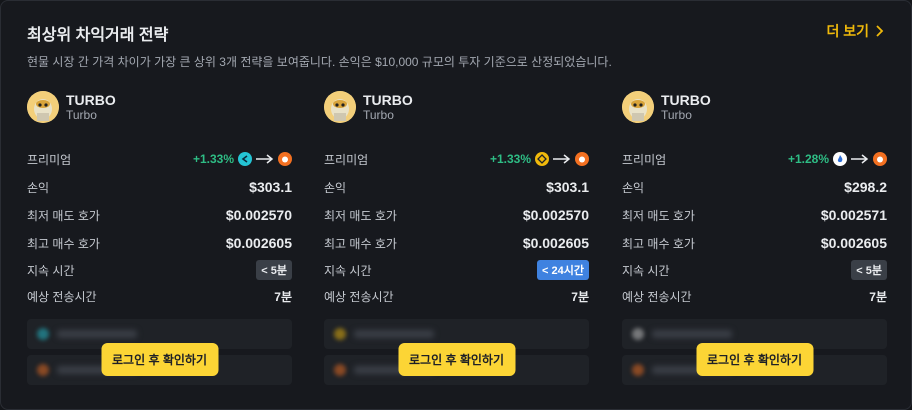  Describe the element at coordinates (840, 159) in the screenshot. I see `exchange-white-flame-icon` at that location.